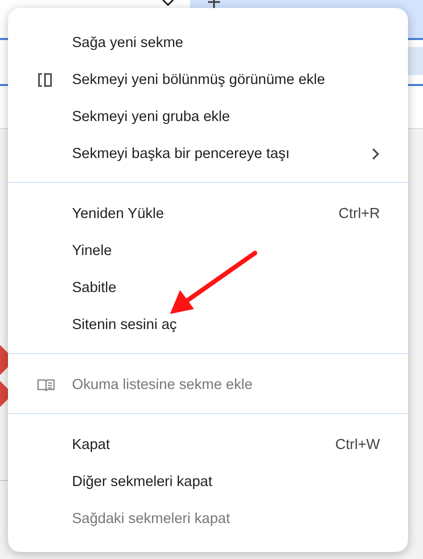  What do you see at coordinates (415, 61) in the screenshot?
I see `address-field` at bounding box center [415, 61].